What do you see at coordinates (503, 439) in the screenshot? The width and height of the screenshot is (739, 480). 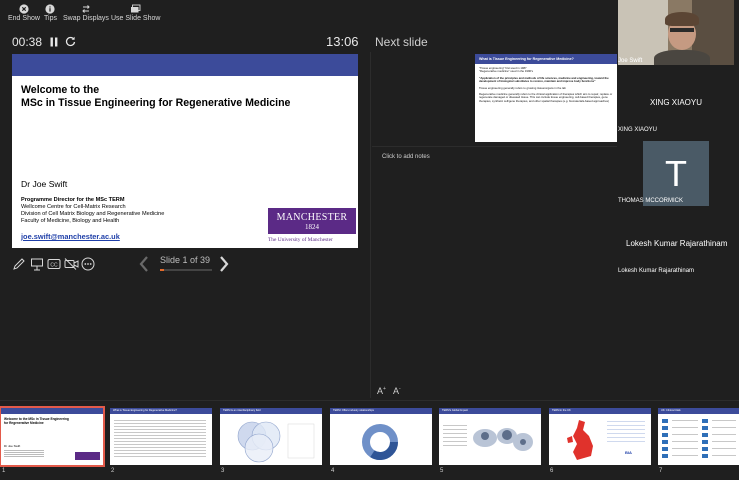 I see `world-map` at bounding box center [503, 439].